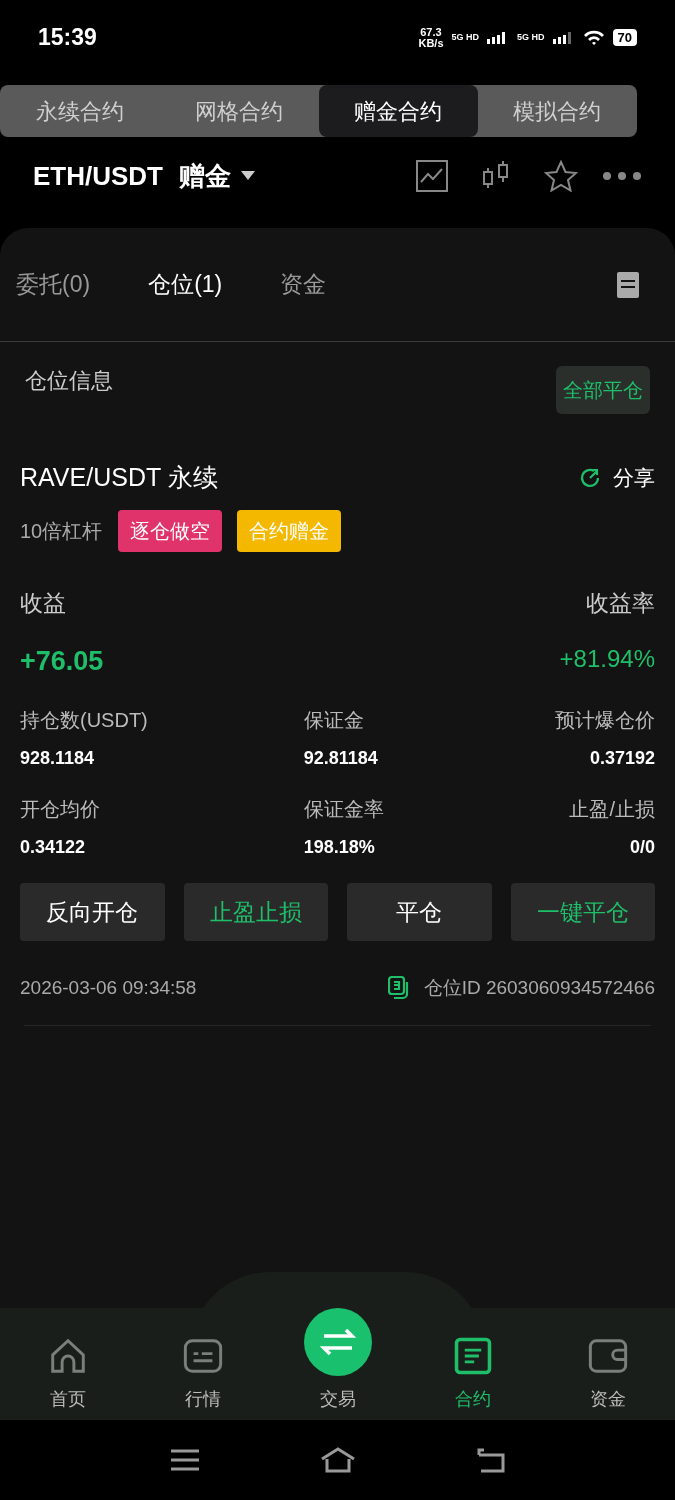 The height and width of the screenshot is (1500, 675). What do you see at coordinates (108, 987) in the screenshot?
I see `open-time: 2026-03-06 09:34:58` at bounding box center [108, 987].